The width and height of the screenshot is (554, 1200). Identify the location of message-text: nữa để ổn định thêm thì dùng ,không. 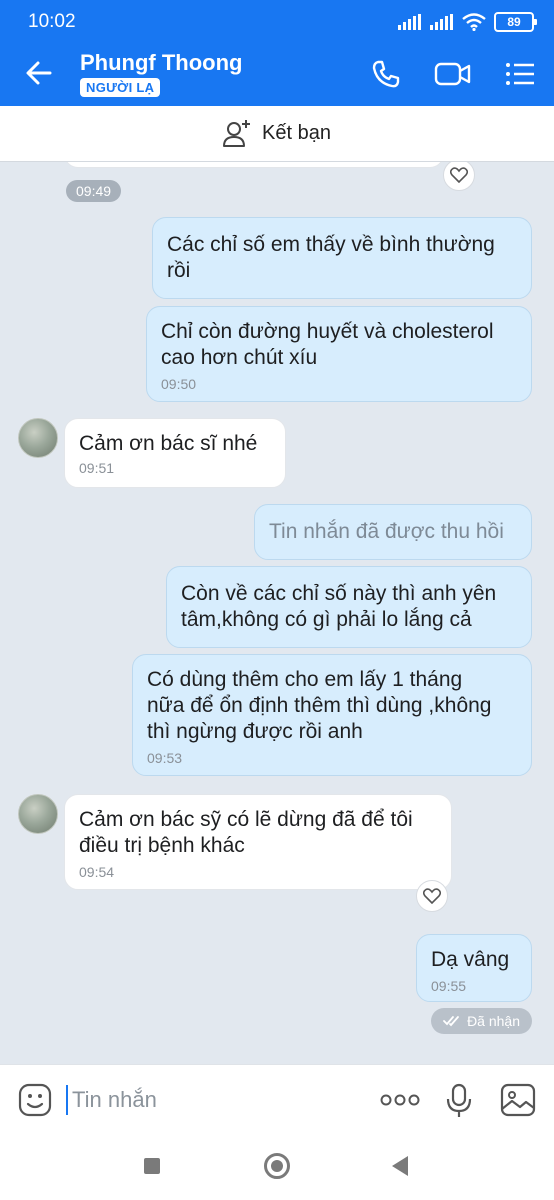
(319, 705).